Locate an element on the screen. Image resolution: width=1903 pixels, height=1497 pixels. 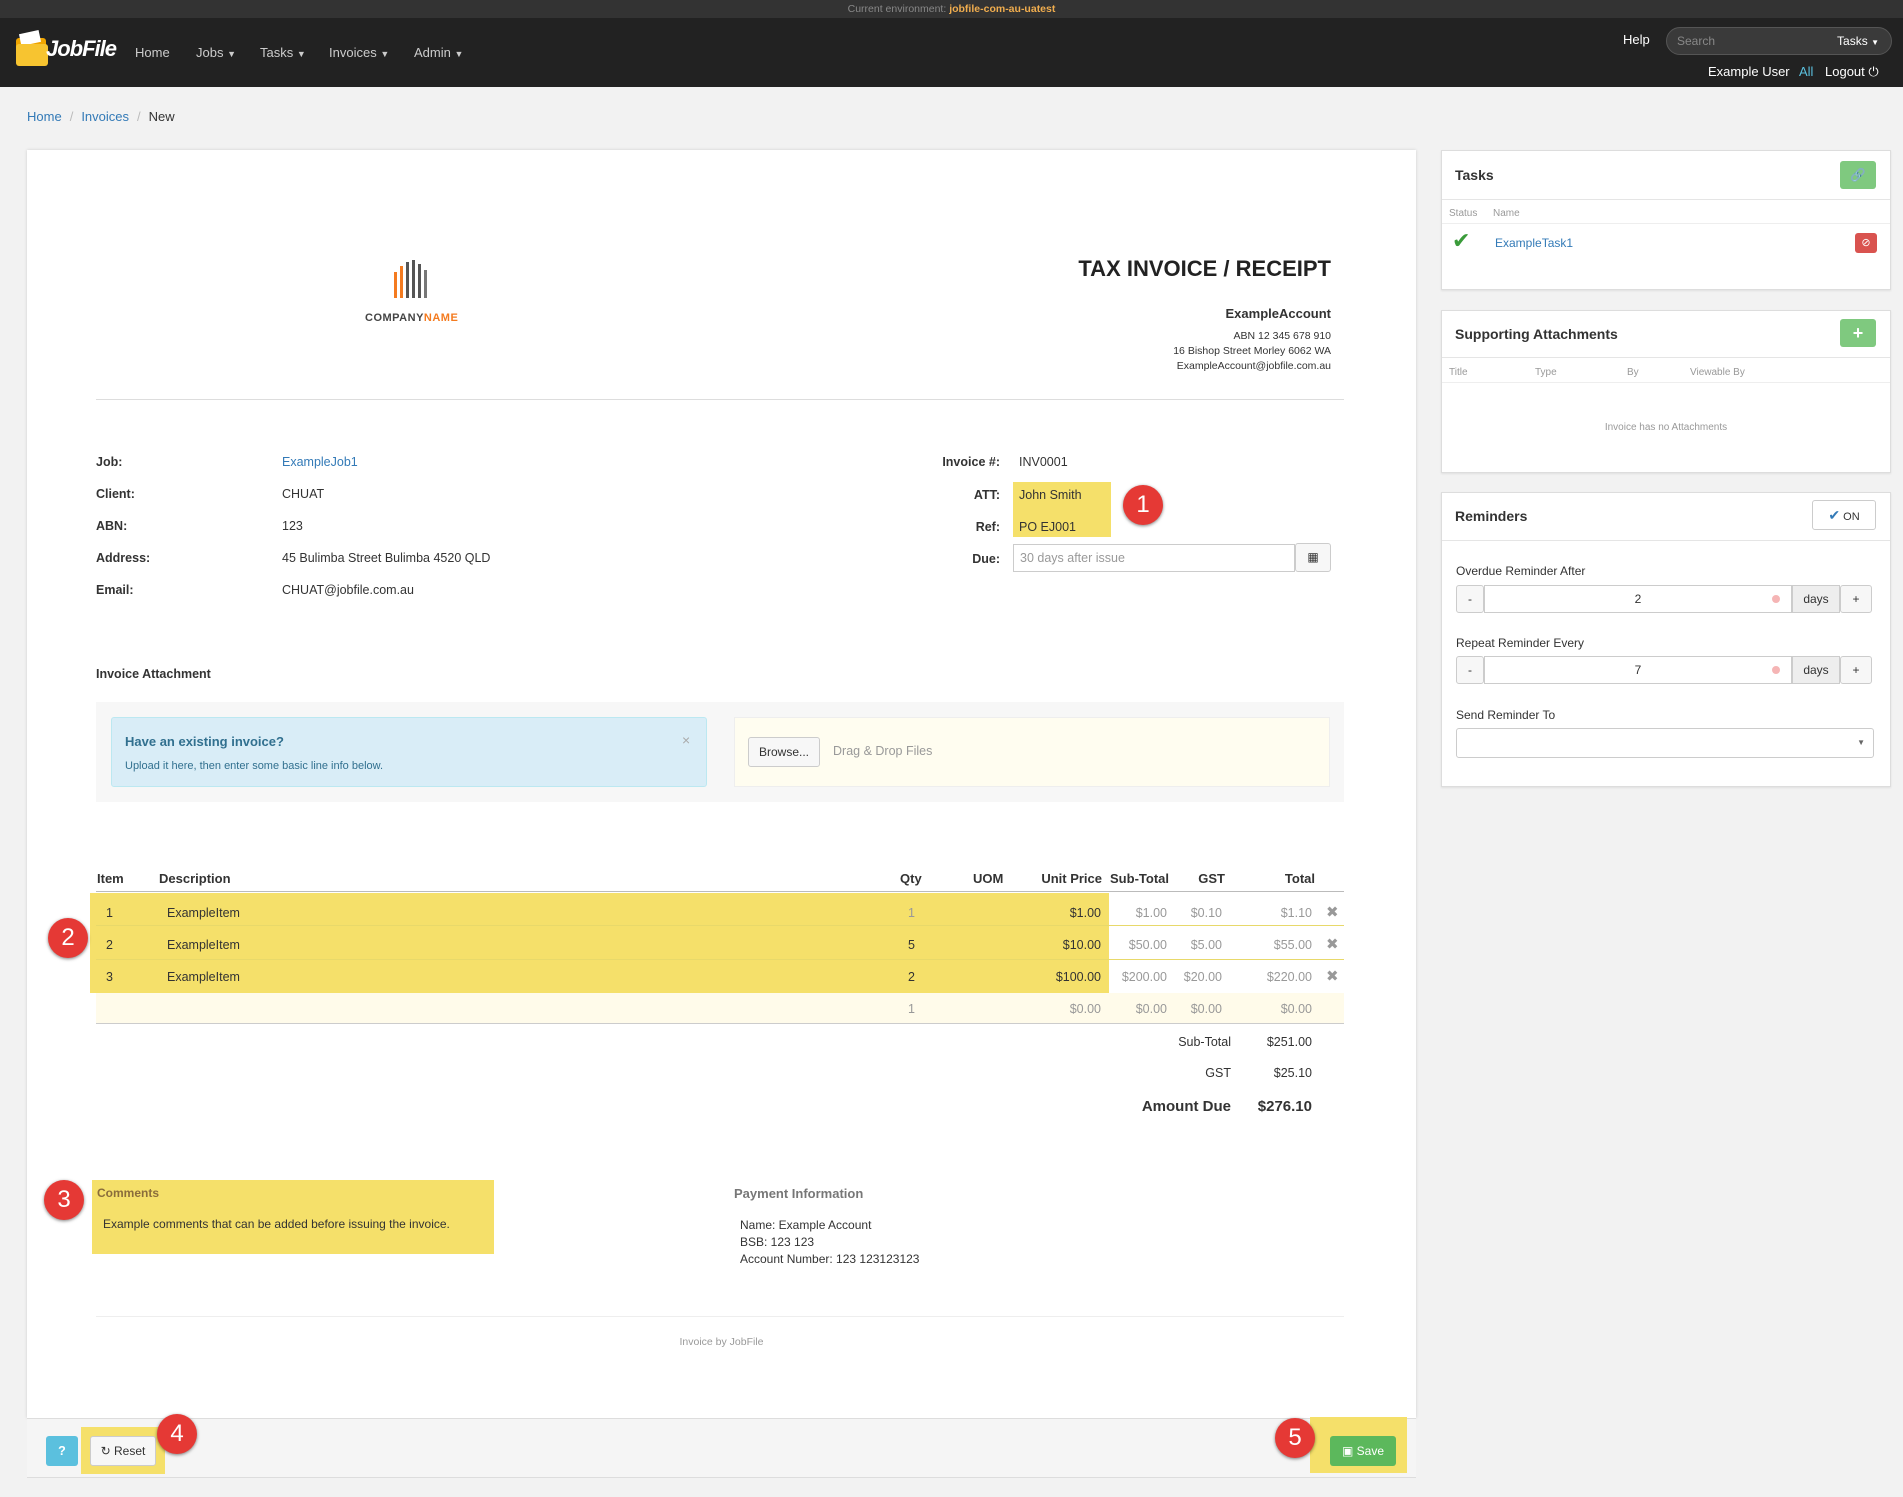
att-input: John Smith is located at coordinates (1050, 495).